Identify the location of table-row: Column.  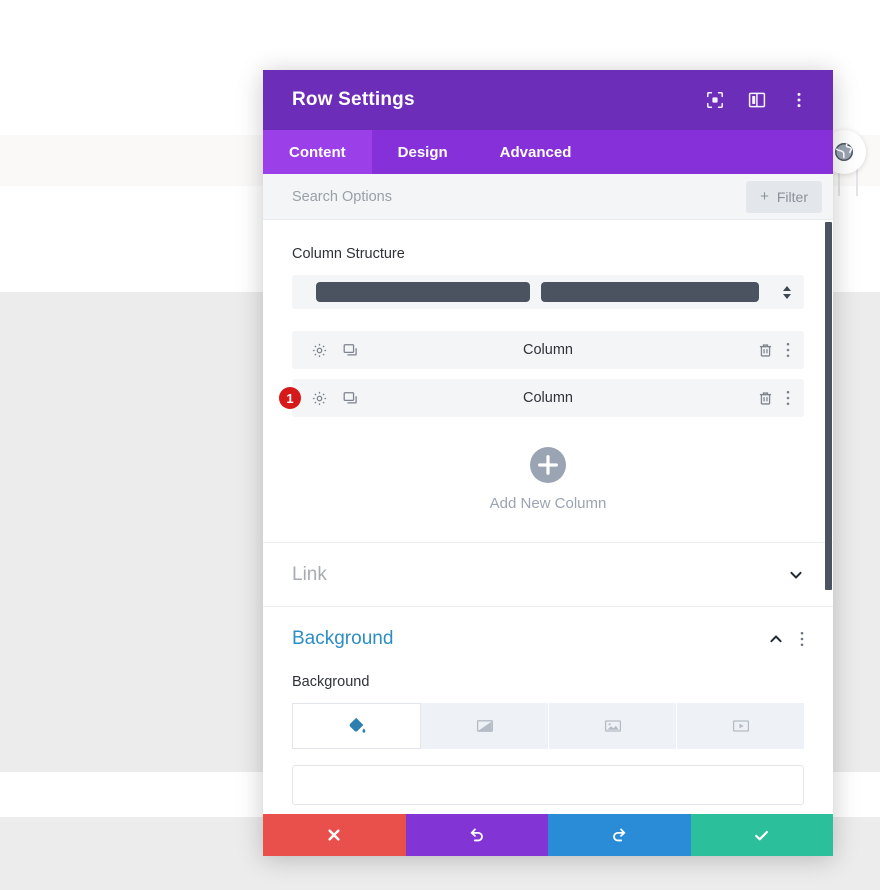
(548, 350).